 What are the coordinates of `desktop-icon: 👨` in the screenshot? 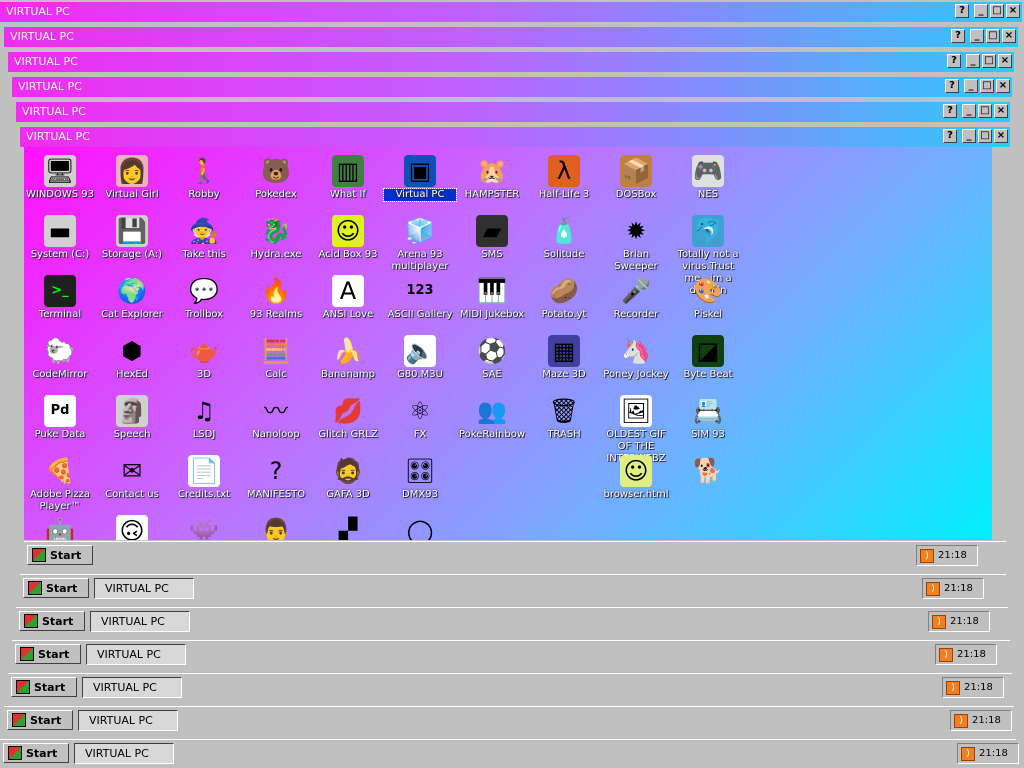 It's located at (276, 527).